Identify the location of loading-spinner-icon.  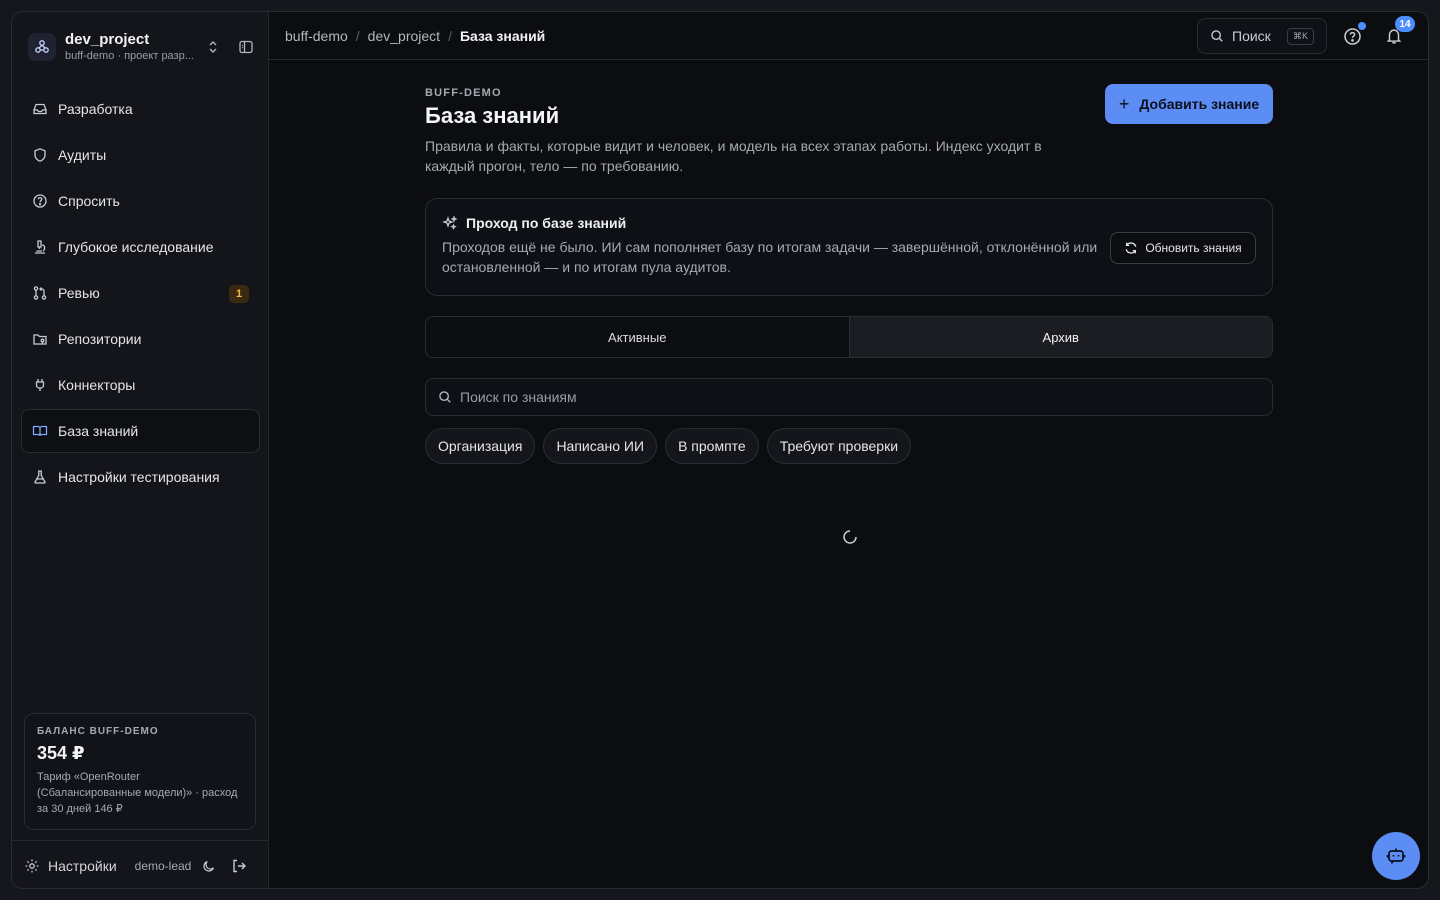
(850, 537).